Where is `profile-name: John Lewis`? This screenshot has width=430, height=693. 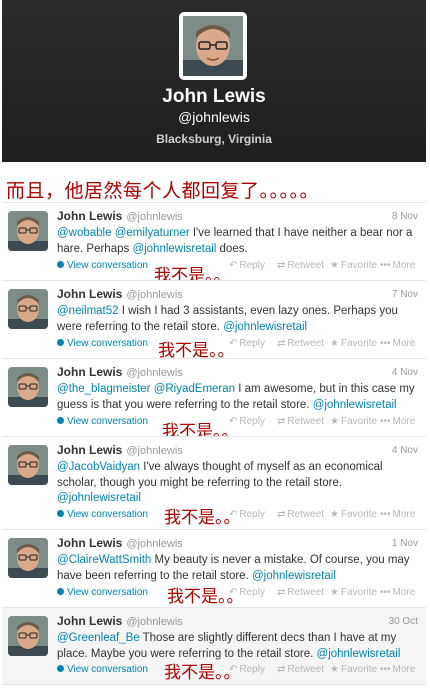
profile-name: John Lewis is located at coordinates (214, 96).